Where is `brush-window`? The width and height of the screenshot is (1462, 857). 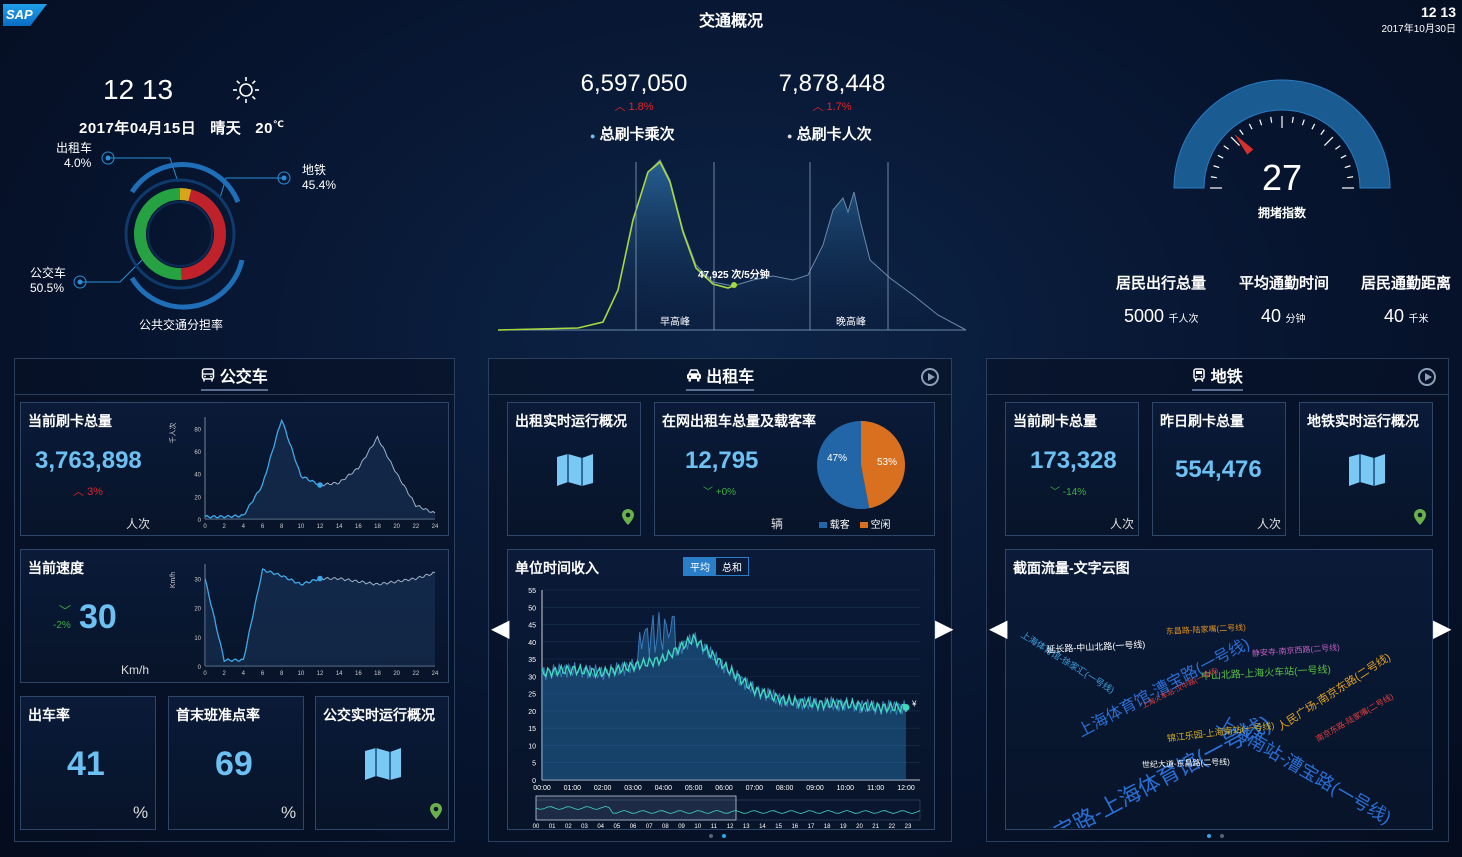 brush-window is located at coordinates (636, 808).